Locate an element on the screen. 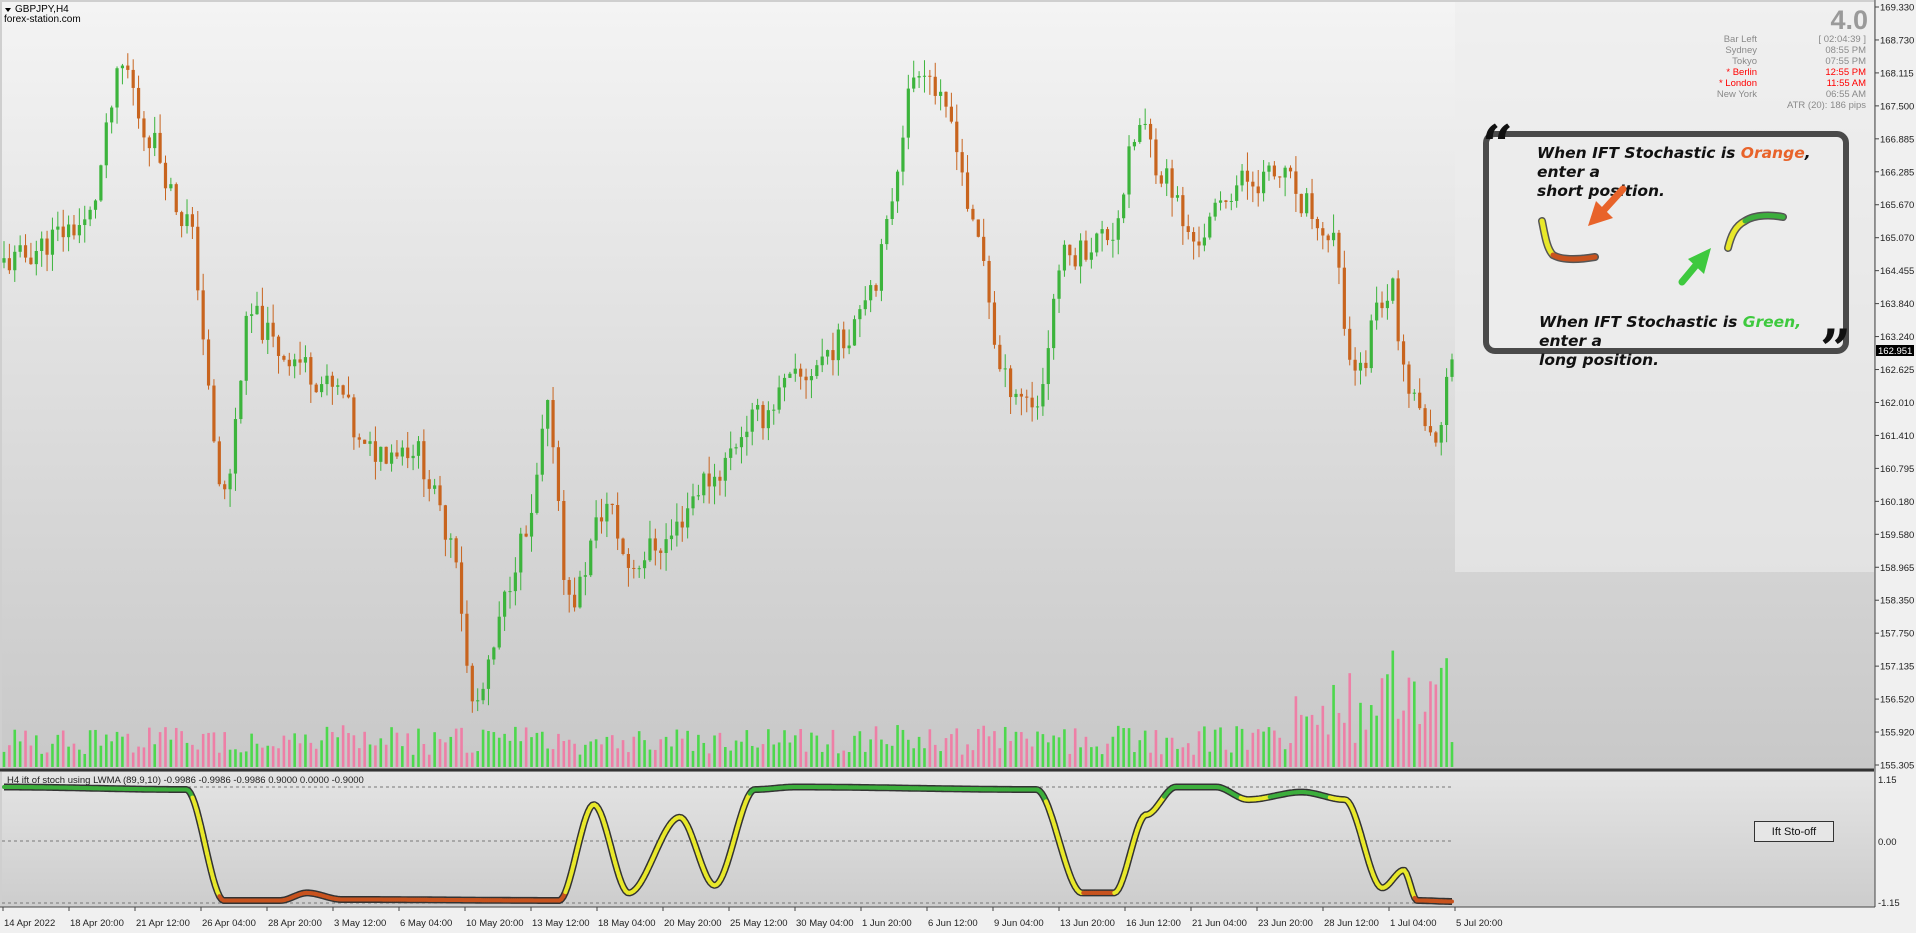  time-tick-label: 6 May 04:00 is located at coordinates (426, 923).